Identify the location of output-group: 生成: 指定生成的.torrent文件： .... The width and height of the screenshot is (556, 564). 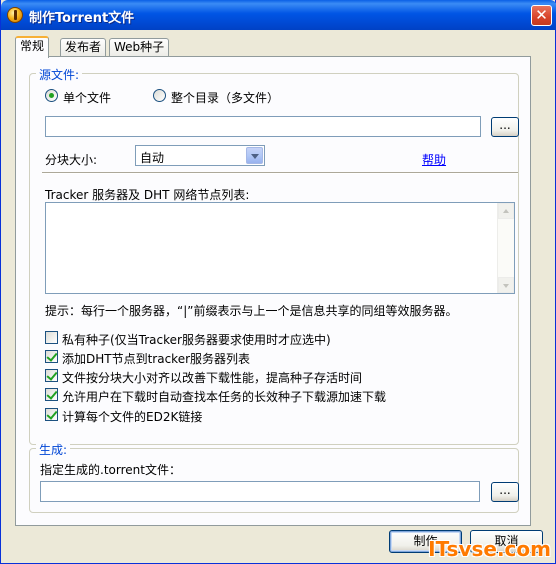
(274, 477).